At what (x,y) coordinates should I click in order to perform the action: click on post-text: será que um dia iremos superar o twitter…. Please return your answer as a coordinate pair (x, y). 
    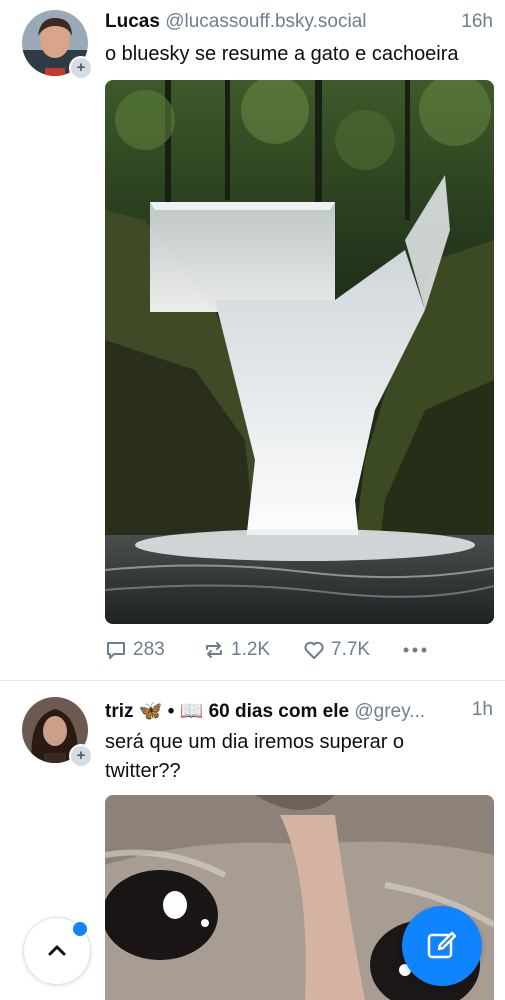
    Looking at the image, I should click on (254, 757).